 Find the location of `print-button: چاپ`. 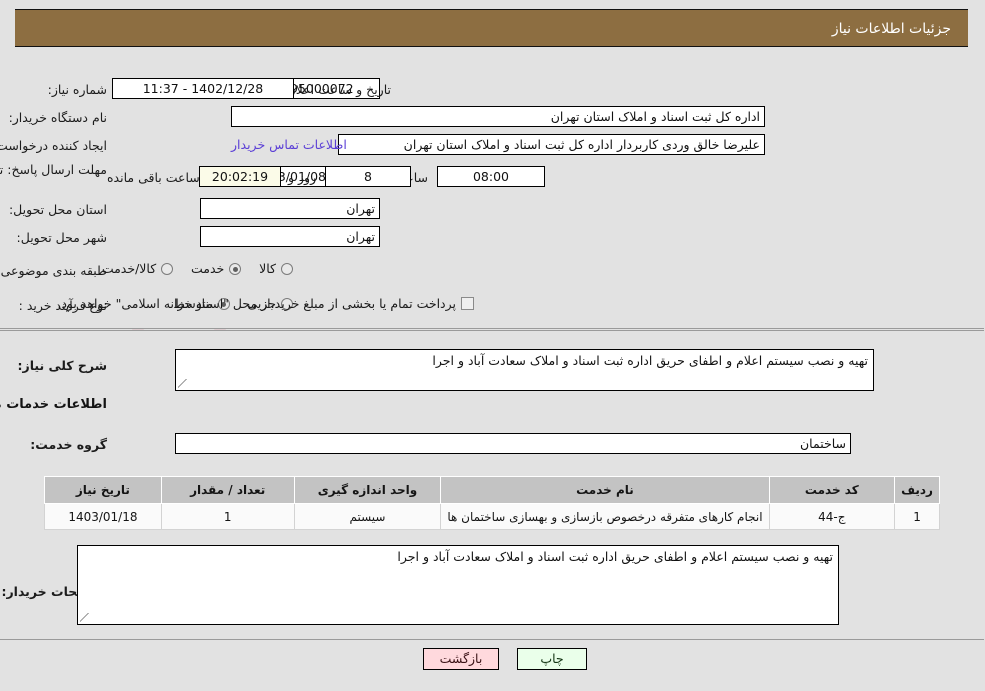

print-button: چاپ is located at coordinates (553, 659).